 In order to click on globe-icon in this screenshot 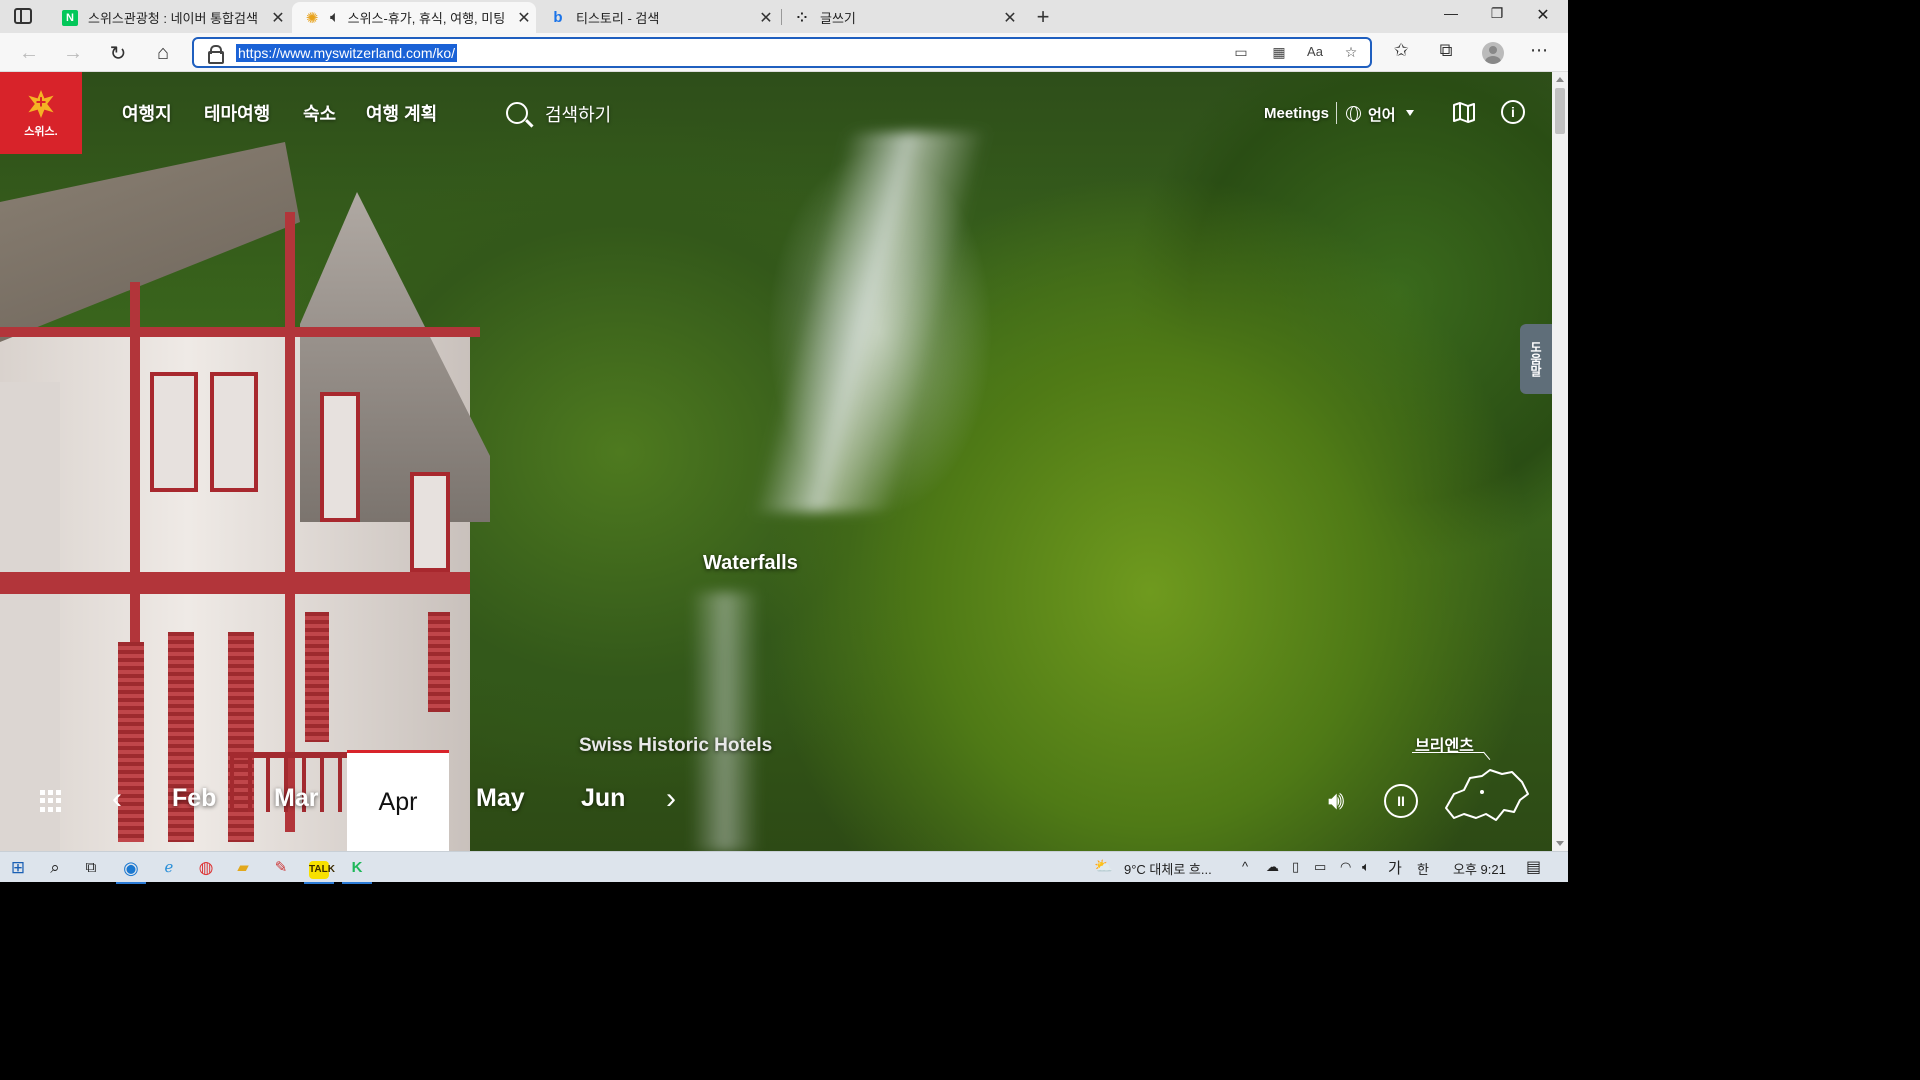, I will do `click(1353, 114)`.